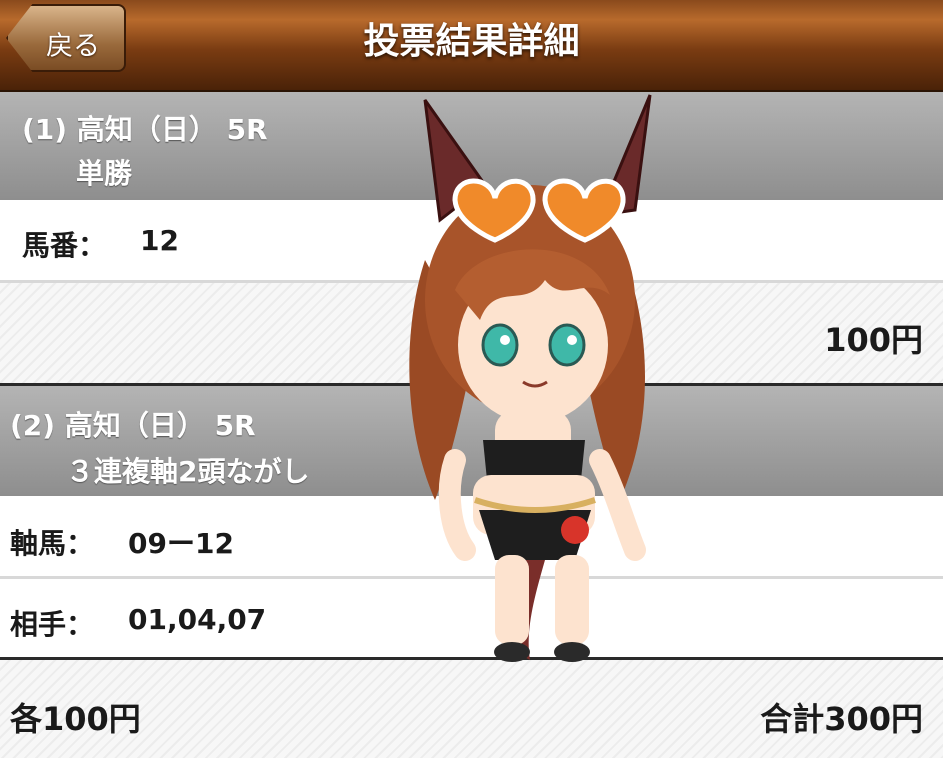 This screenshot has height=758, width=943. Describe the element at coordinates (133, 425) in the screenshot. I see `bet-2-race-label: (2) 高知（日） 5R` at that location.